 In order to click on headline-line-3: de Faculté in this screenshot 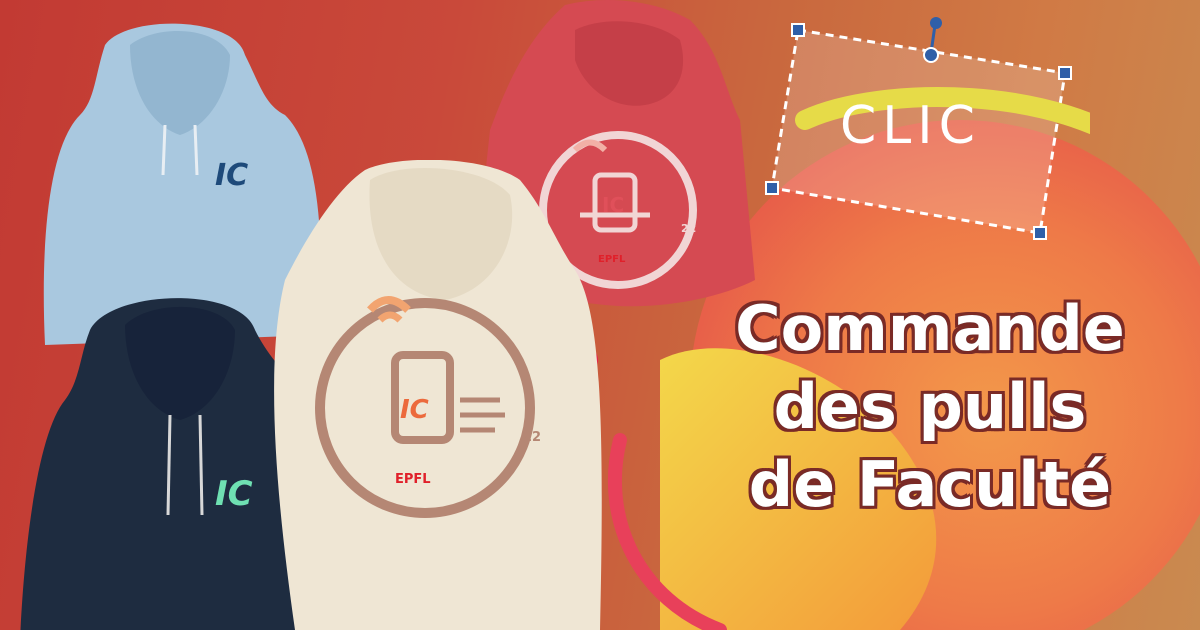, I will do `click(930, 484)`.